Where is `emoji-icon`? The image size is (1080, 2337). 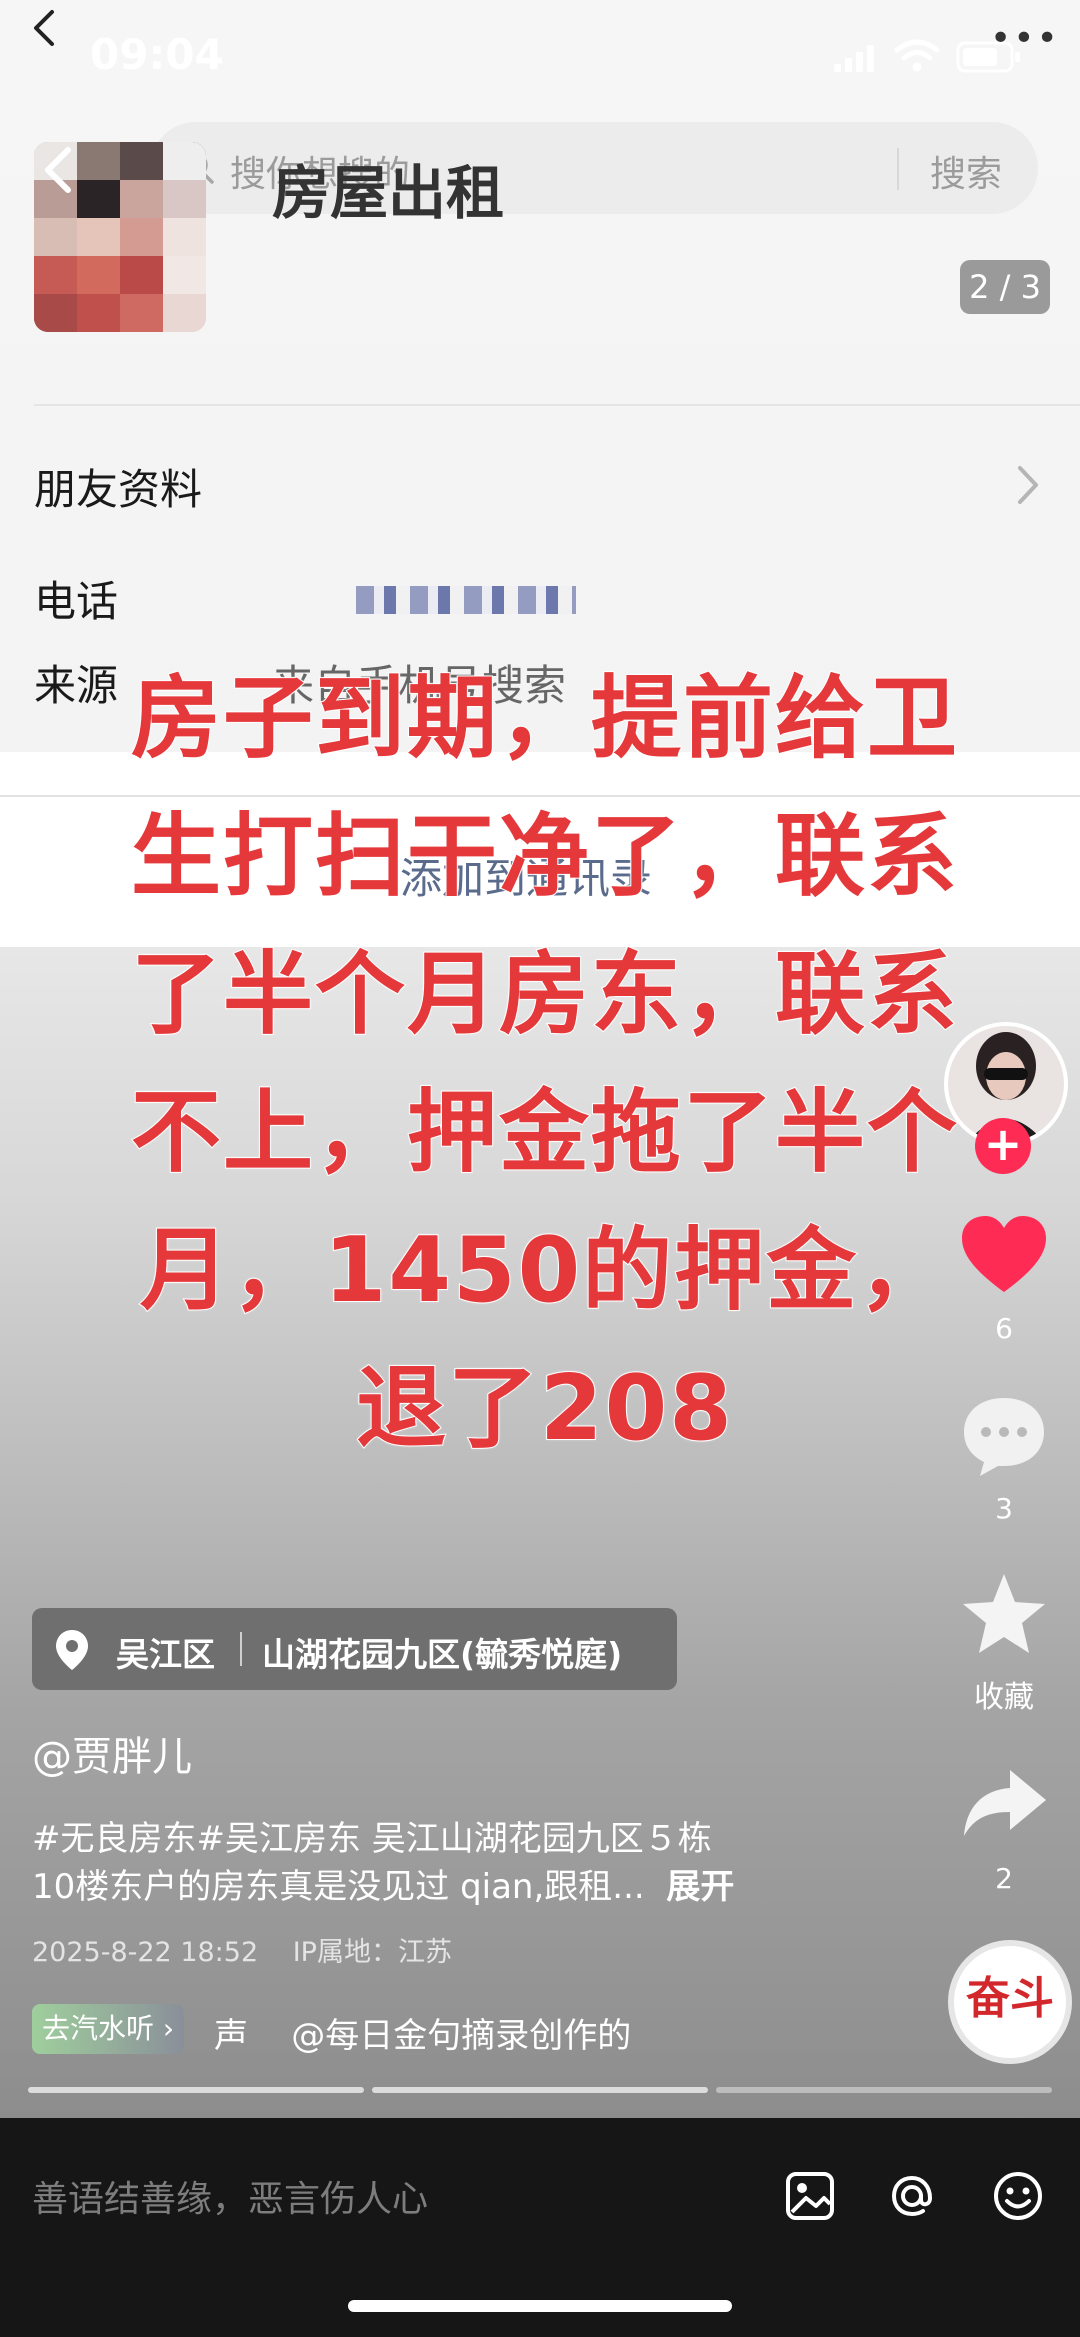
emoji-icon is located at coordinates (1018, 2196).